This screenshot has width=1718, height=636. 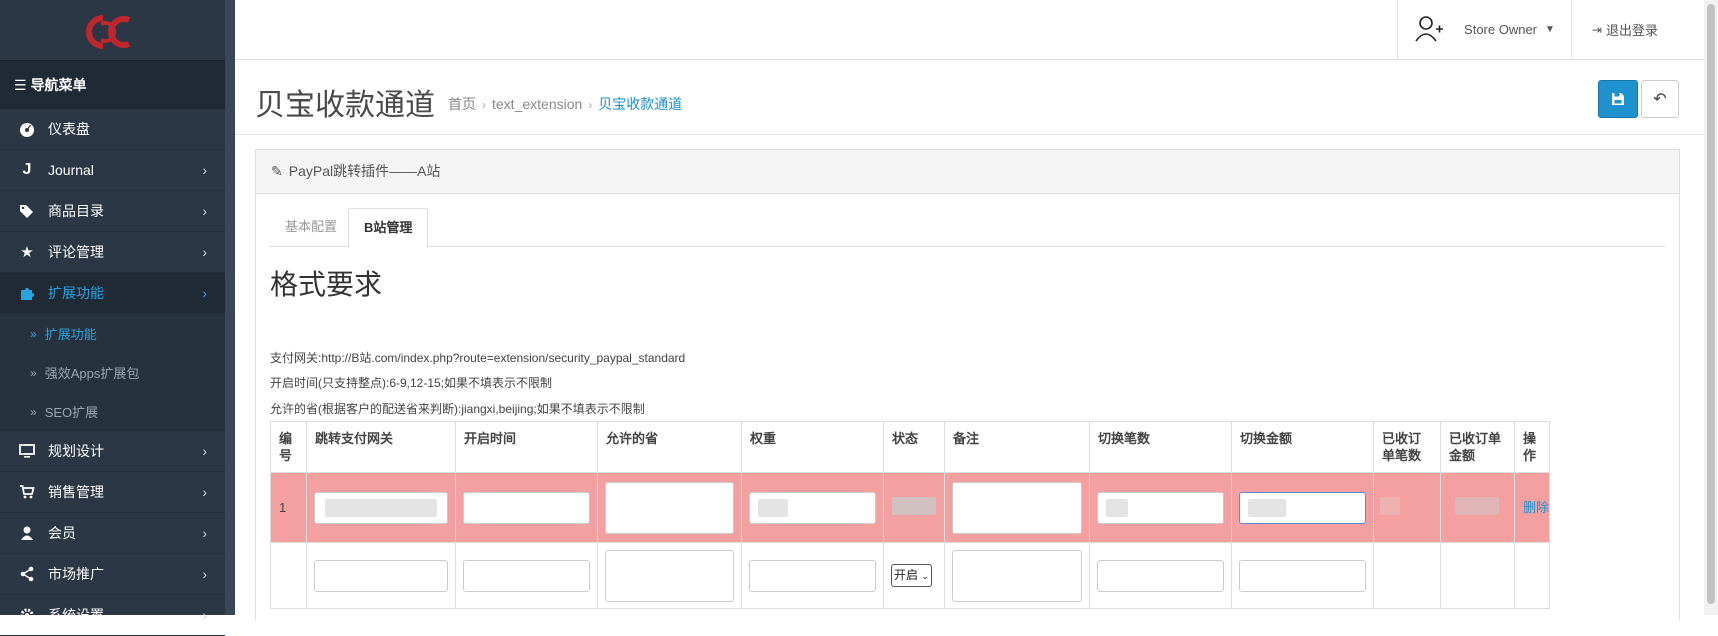 What do you see at coordinates (27, 129) in the screenshot?
I see `dashboard-icon` at bounding box center [27, 129].